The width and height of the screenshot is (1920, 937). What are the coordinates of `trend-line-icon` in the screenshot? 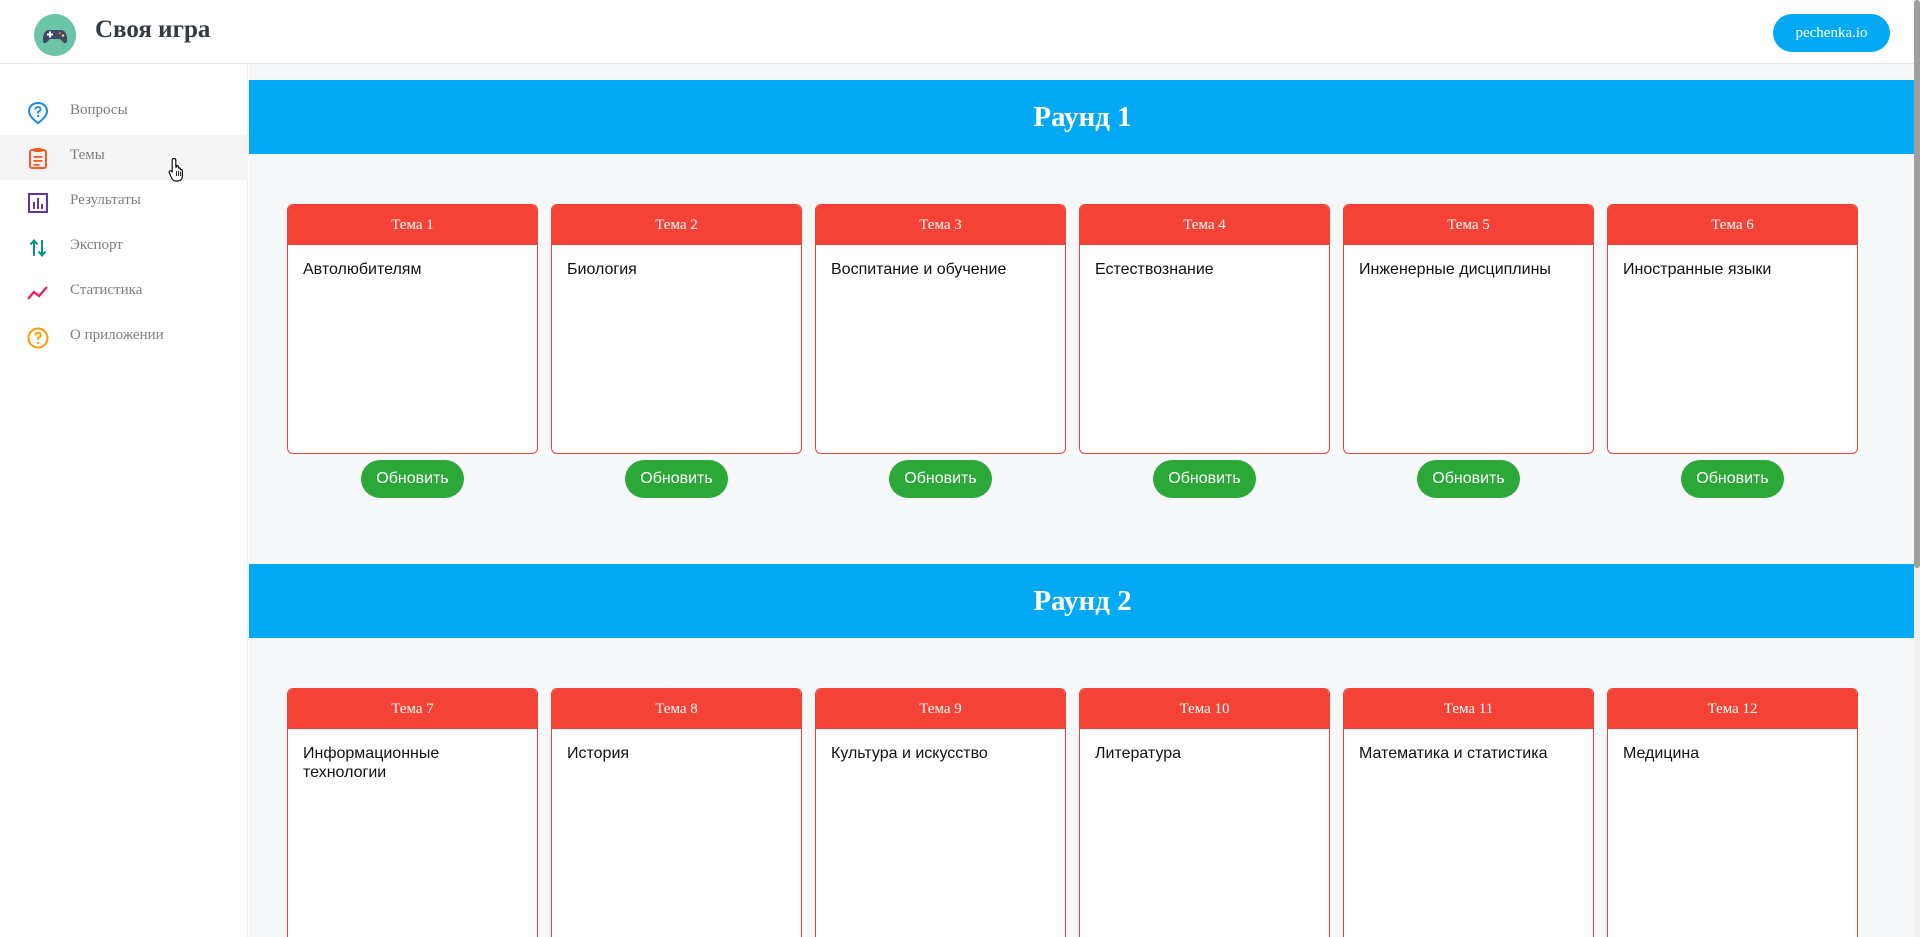 It's located at (37, 293).